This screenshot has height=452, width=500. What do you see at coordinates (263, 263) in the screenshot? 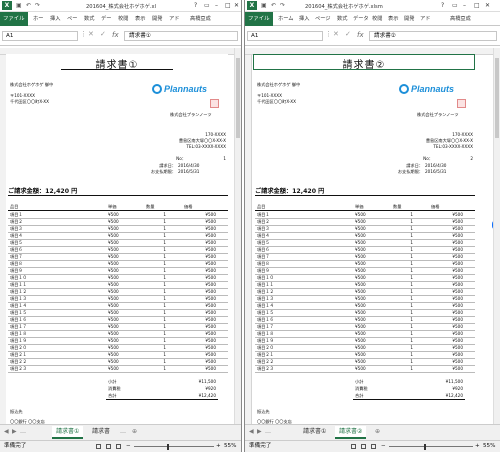
I see `table-row-item: 項目８` at bounding box center [263, 263].